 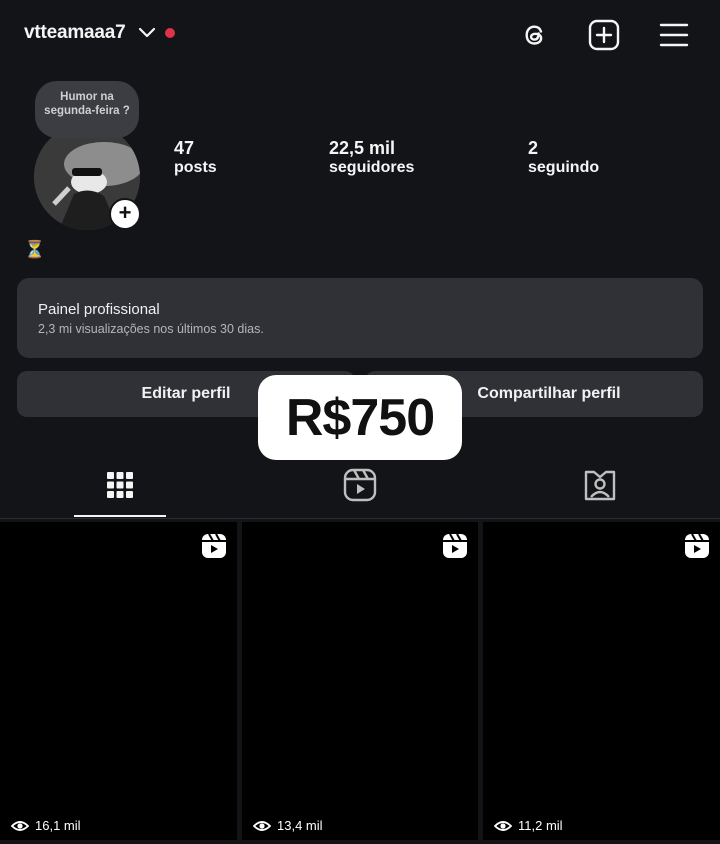 What do you see at coordinates (564, 167) in the screenshot?
I see `stat-following-label: seguindo` at bounding box center [564, 167].